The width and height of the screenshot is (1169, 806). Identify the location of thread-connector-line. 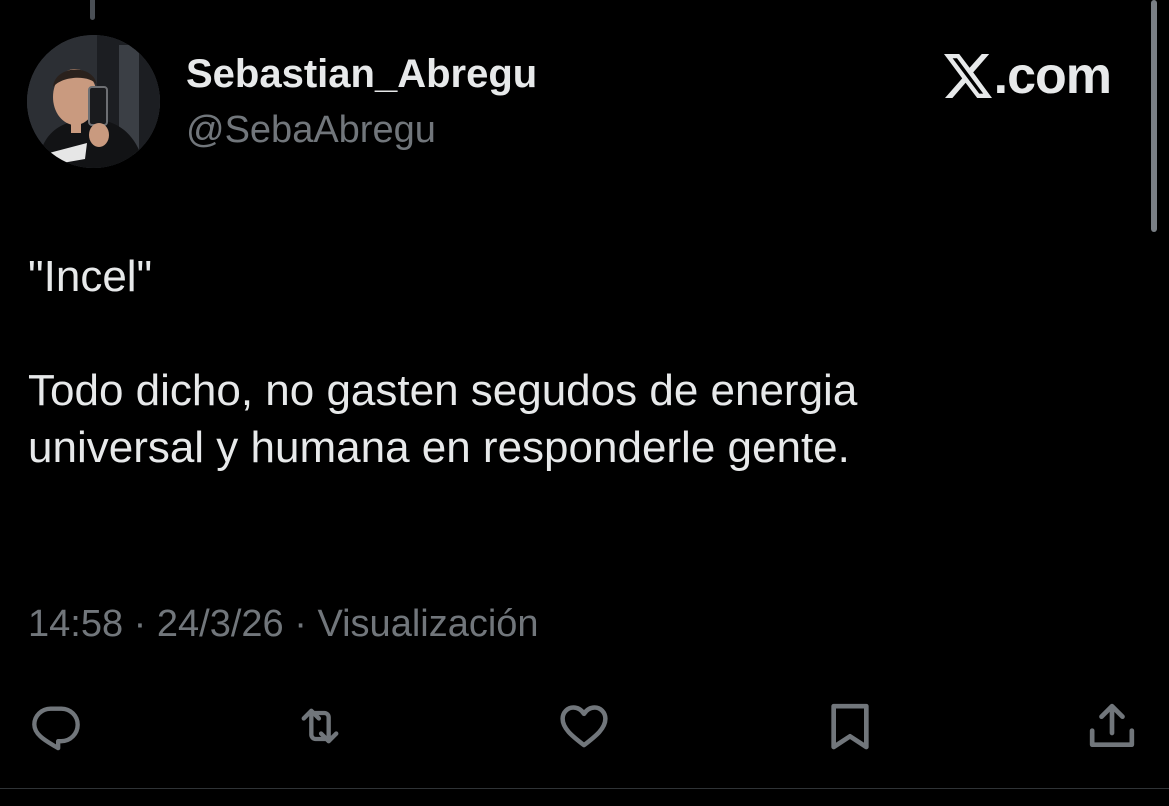
(92, 10).